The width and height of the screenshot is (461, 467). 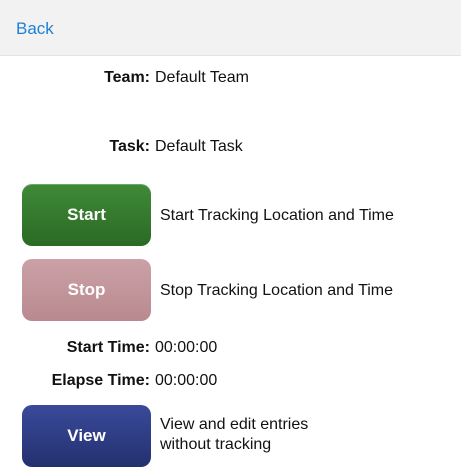 I want to click on start-time-row: Start Time: 00:00:00, so click(x=230, y=348).